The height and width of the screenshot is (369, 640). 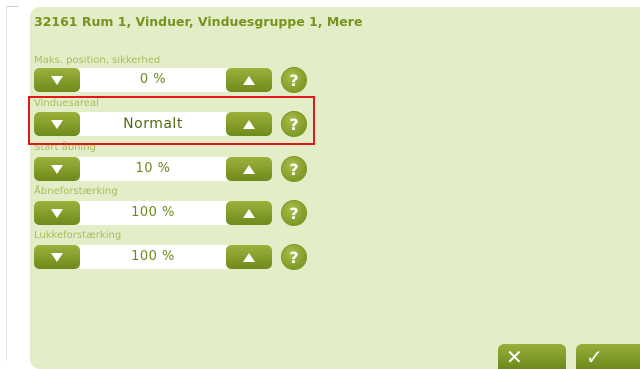 I want to click on stepper-max-position: 0 %, so click(x=153, y=80).